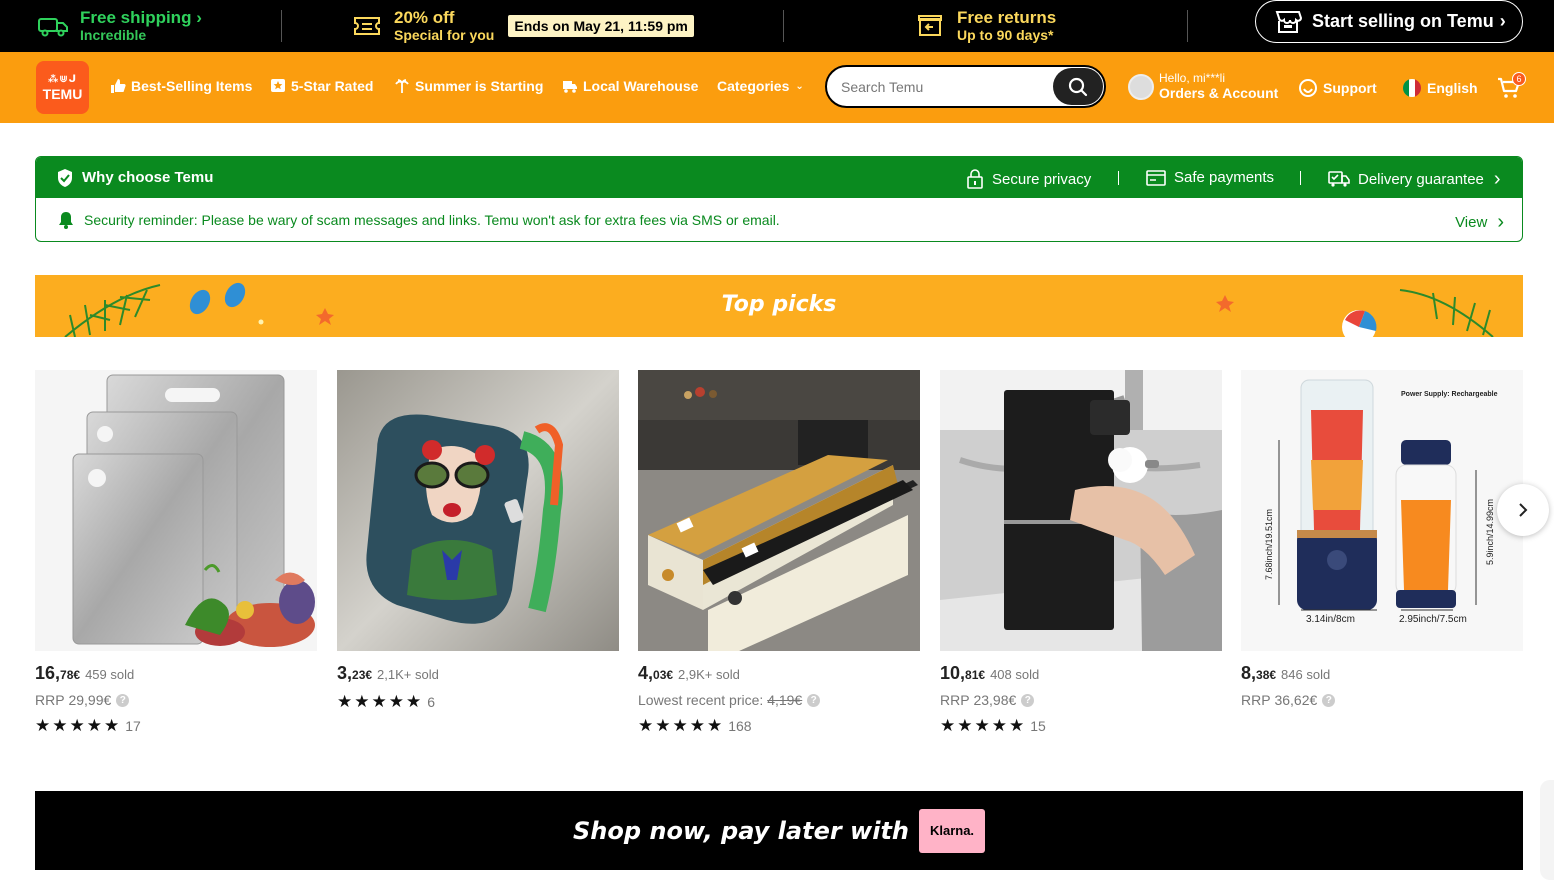  I want to click on search-icon, so click(1078, 87).